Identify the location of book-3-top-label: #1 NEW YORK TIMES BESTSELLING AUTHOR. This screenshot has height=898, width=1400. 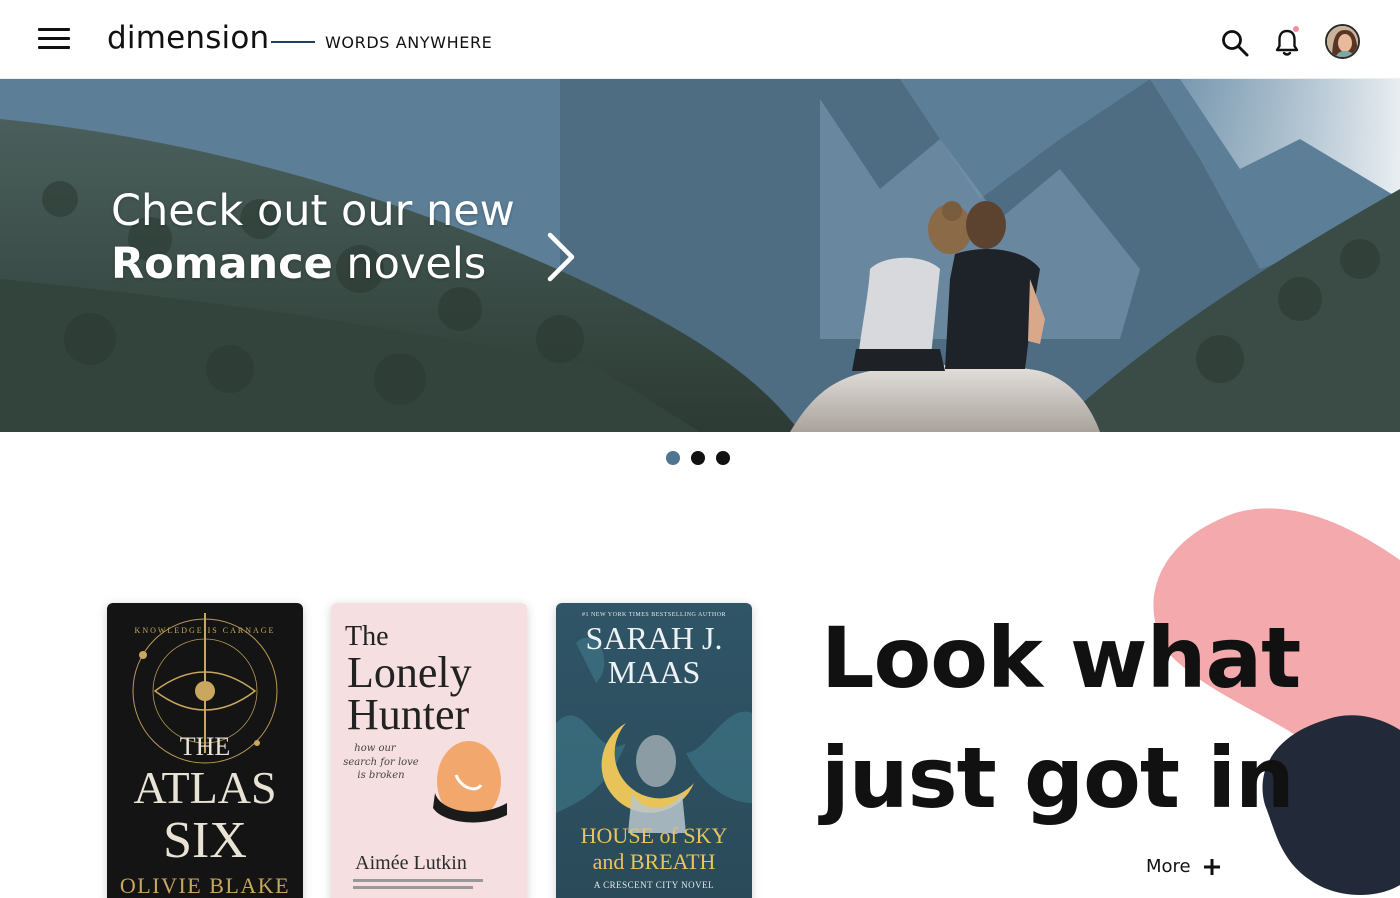
(654, 615).